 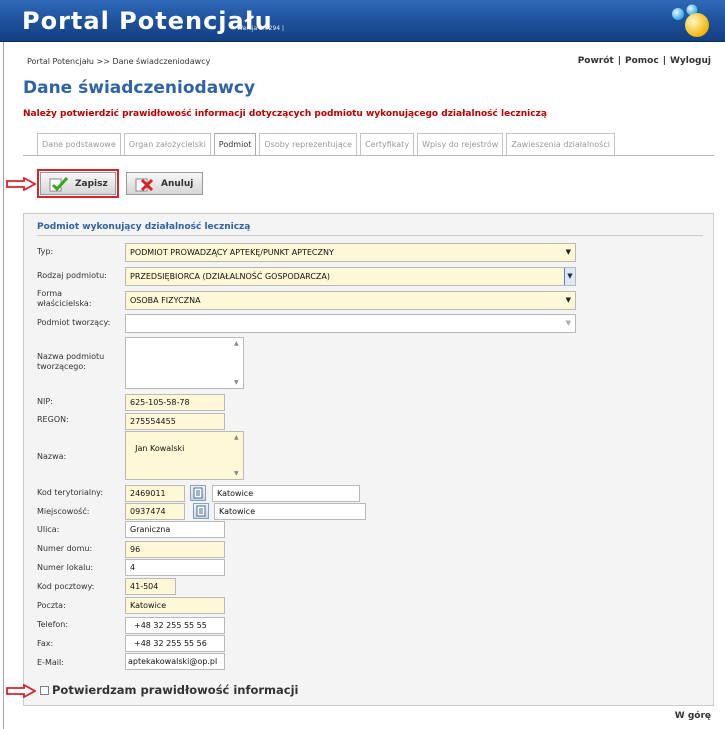 I want to click on nazwa-tworzacego-label: Nazwa podmiotu tworzącego:, so click(x=71, y=361).